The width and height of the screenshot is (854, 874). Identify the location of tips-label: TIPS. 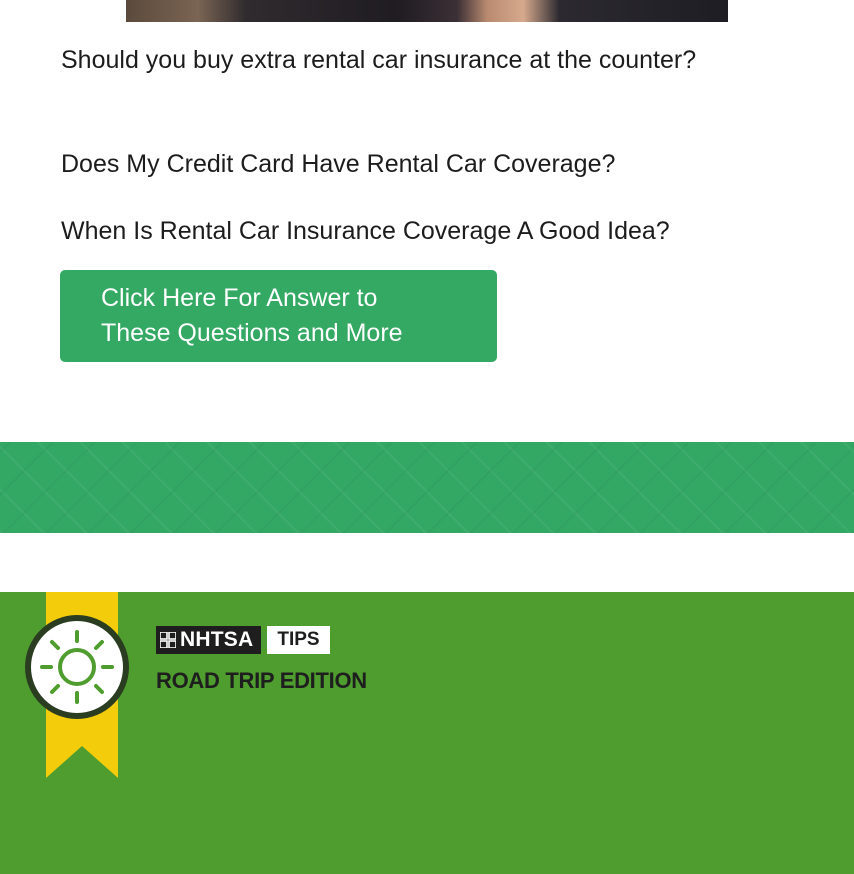
(298, 640).